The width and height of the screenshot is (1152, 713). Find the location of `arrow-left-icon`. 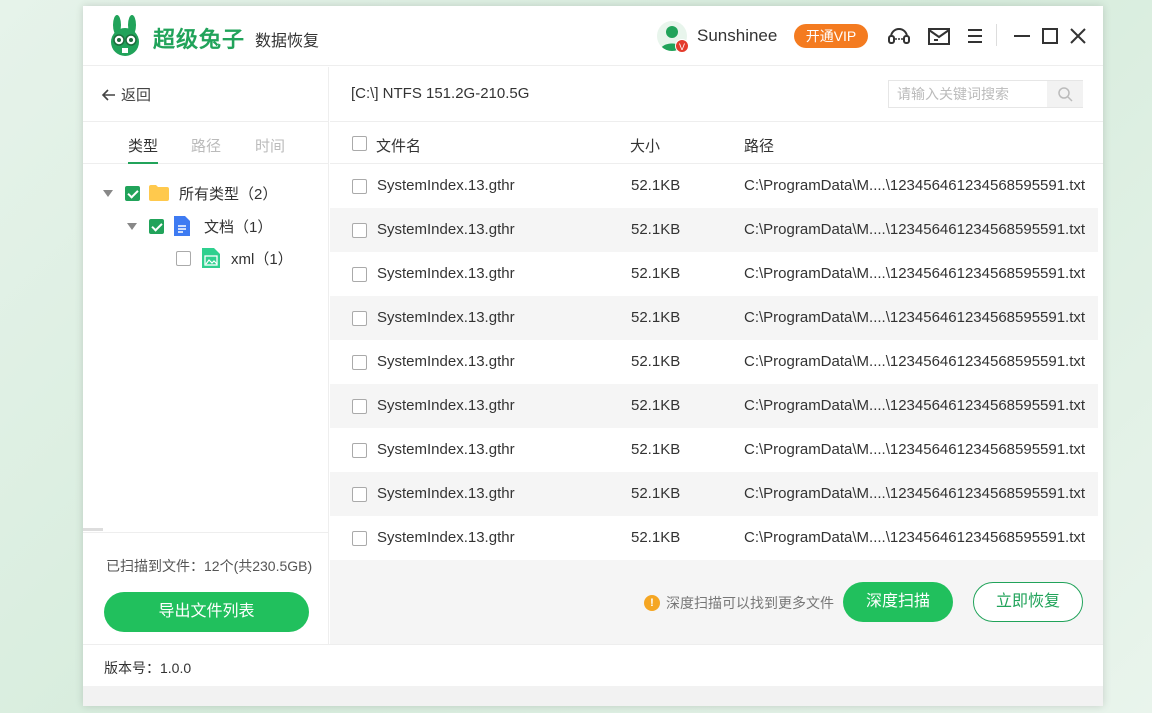

arrow-left-icon is located at coordinates (108, 94).